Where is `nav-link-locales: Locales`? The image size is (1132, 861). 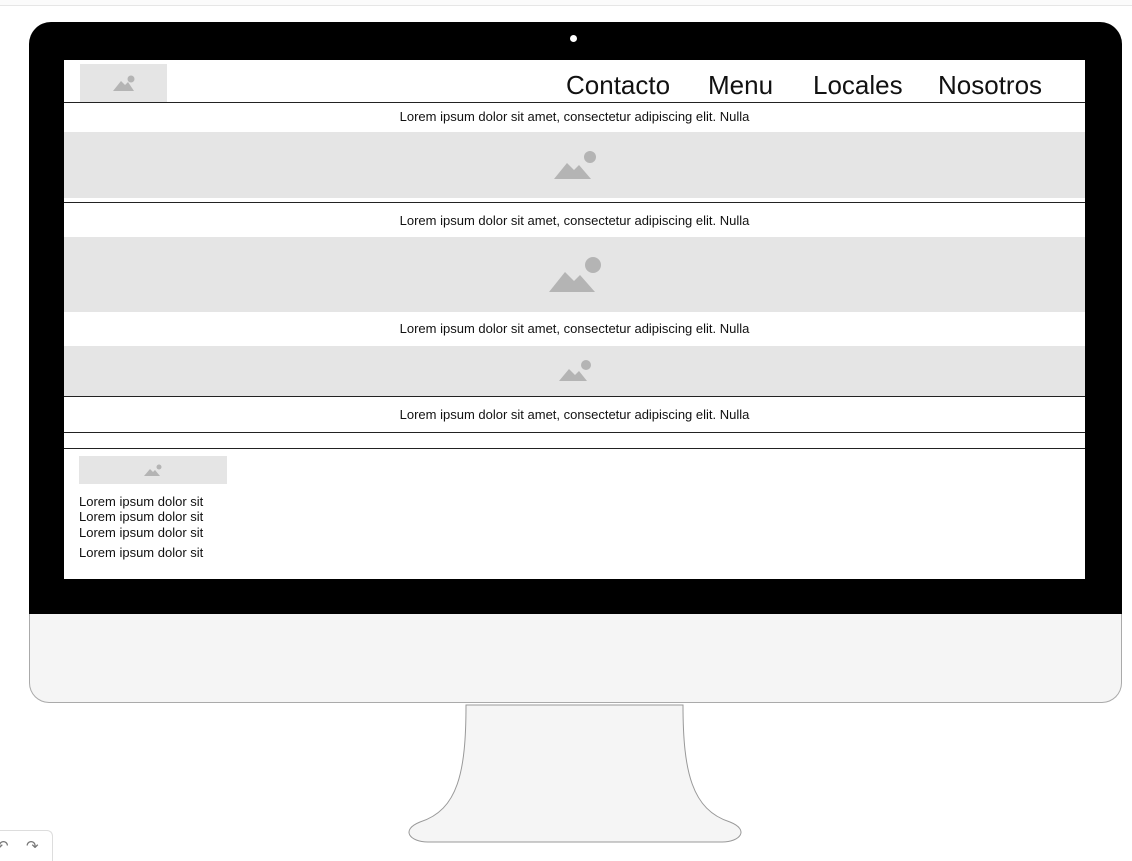 nav-link-locales: Locales is located at coordinates (858, 85).